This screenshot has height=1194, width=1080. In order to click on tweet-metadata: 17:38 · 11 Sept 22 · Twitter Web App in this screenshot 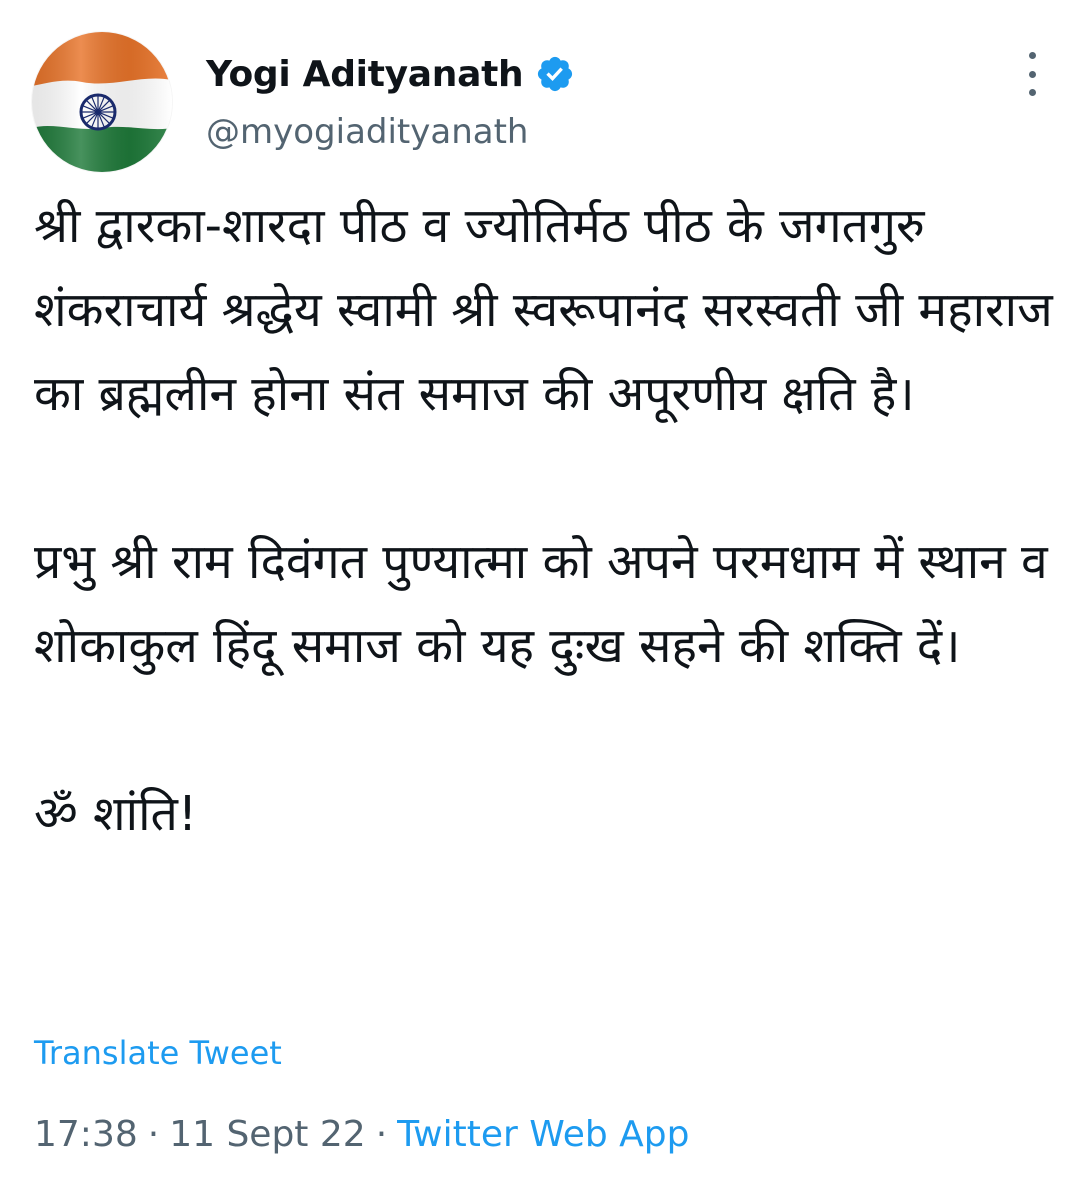, I will do `click(362, 1134)`.